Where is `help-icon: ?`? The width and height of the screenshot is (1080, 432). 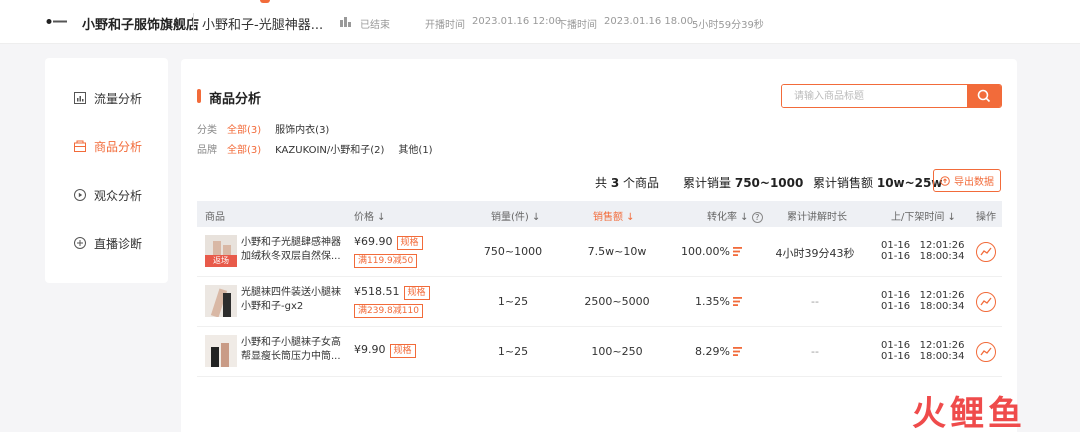 help-icon: ? is located at coordinates (757, 217).